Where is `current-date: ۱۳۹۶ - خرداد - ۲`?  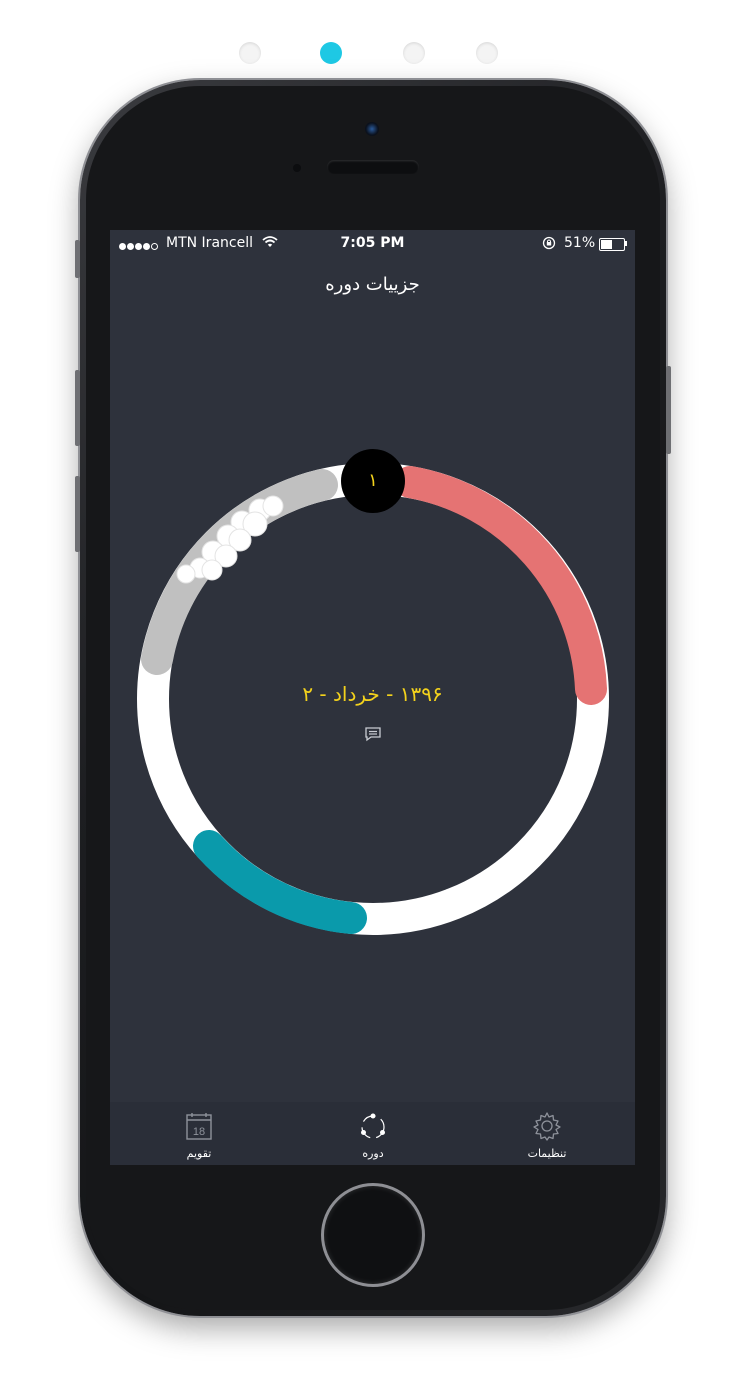
current-date: ۱۳۹۶ - خرداد - ۲ is located at coordinates (372, 694).